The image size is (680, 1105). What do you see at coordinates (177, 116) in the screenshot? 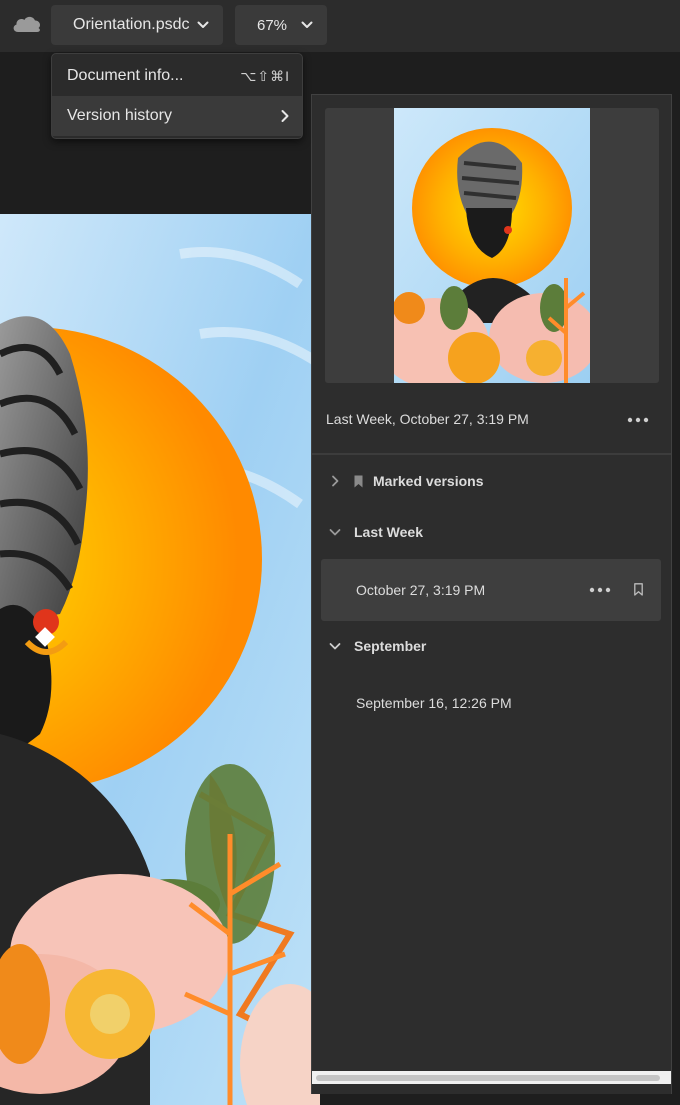
I see `menu-item-version-history: Version history` at bounding box center [177, 116].